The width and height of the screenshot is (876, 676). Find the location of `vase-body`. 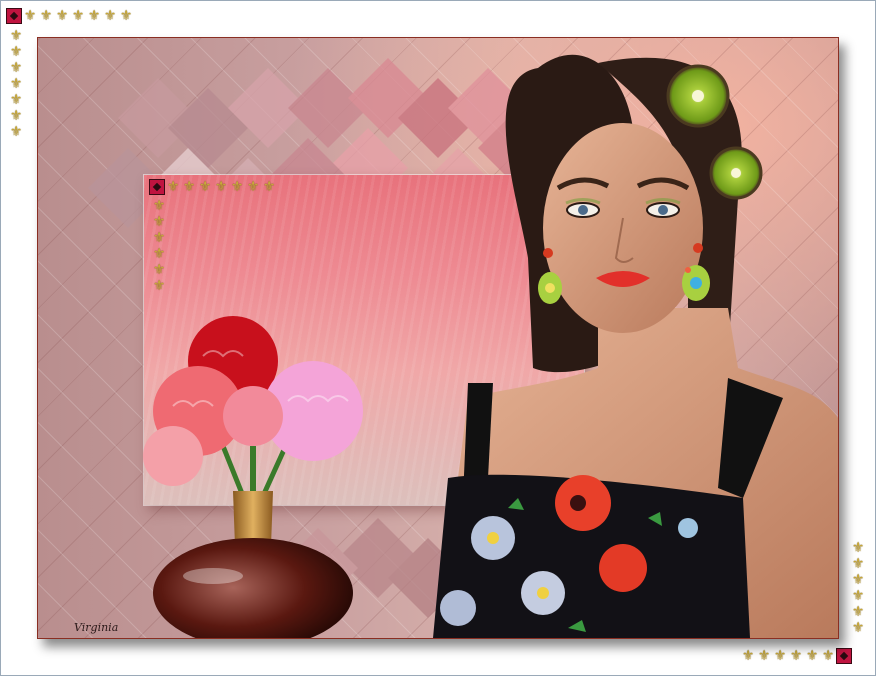

vase-body is located at coordinates (253, 588).